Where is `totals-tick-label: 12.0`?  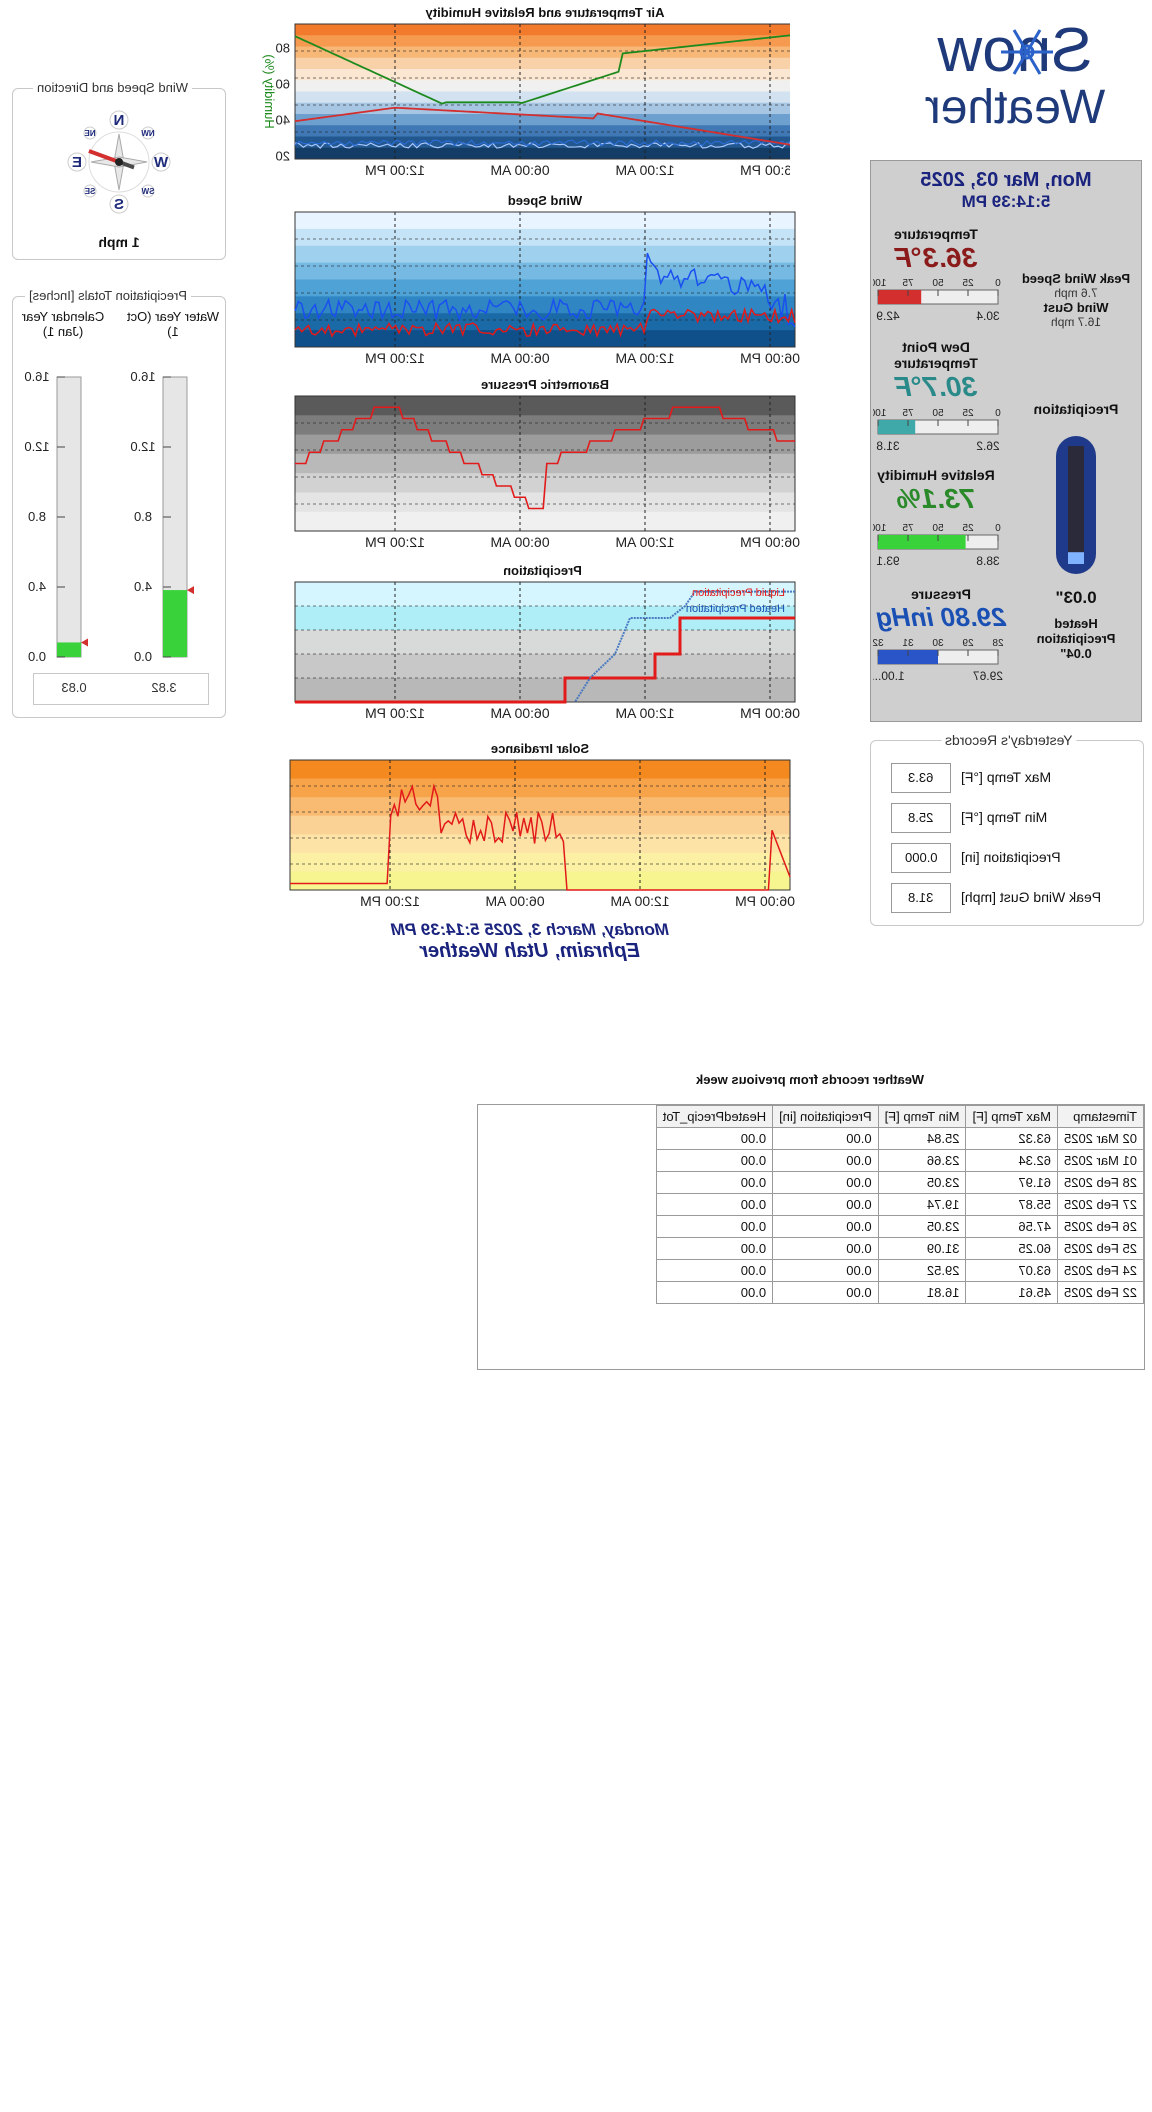
totals-tick-label: 12.0 is located at coordinates (36, 446).